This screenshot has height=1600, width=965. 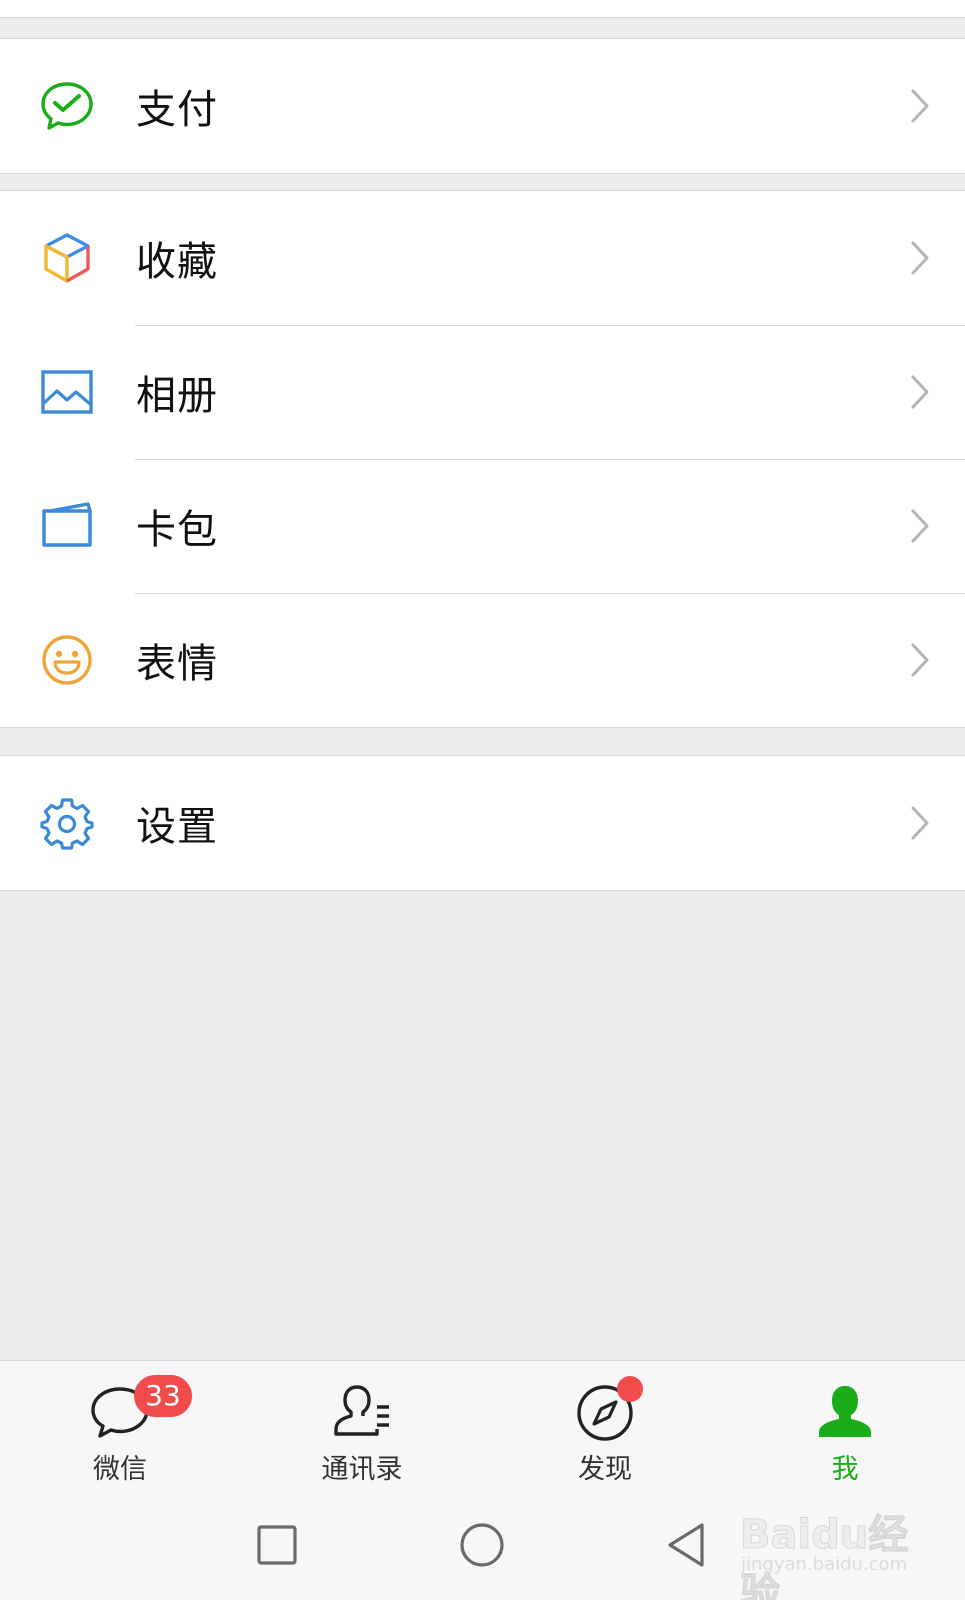 What do you see at coordinates (67, 392) in the screenshot?
I see `image-icon` at bounding box center [67, 392].